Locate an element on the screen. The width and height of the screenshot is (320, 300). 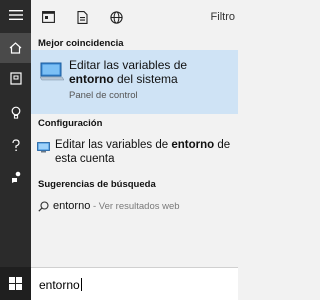
filter-bar: Filtro is located at coordinates (134, 16).